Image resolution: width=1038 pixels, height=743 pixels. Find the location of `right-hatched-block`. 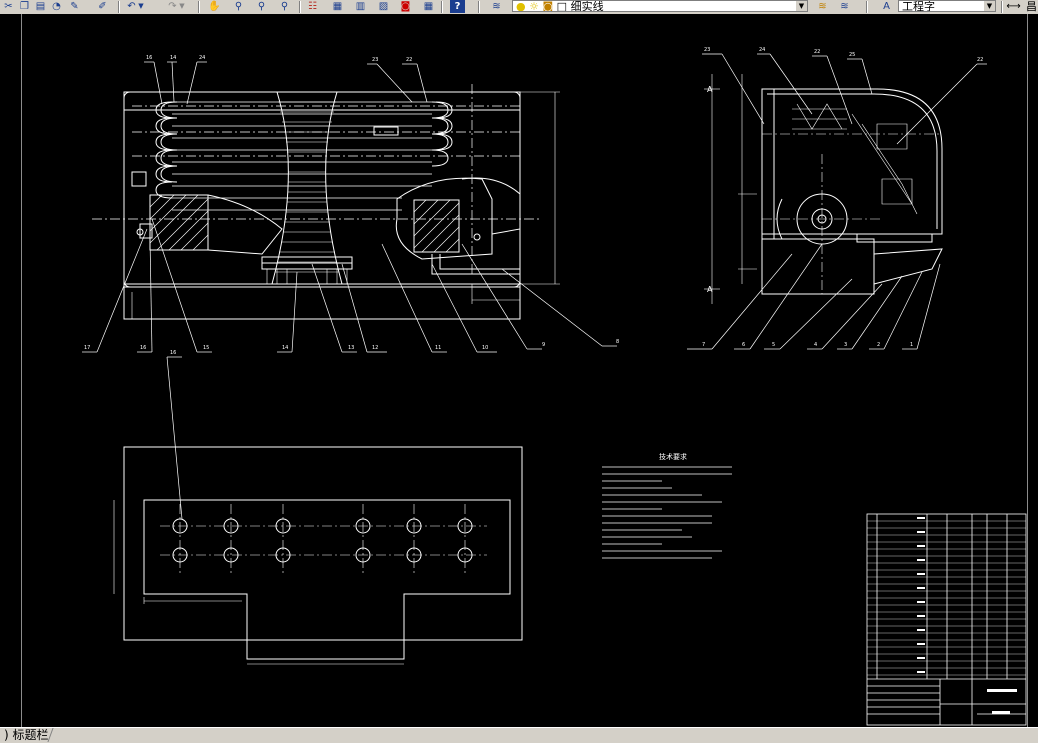

right-hatched-block is located at coordinates (436, 226).